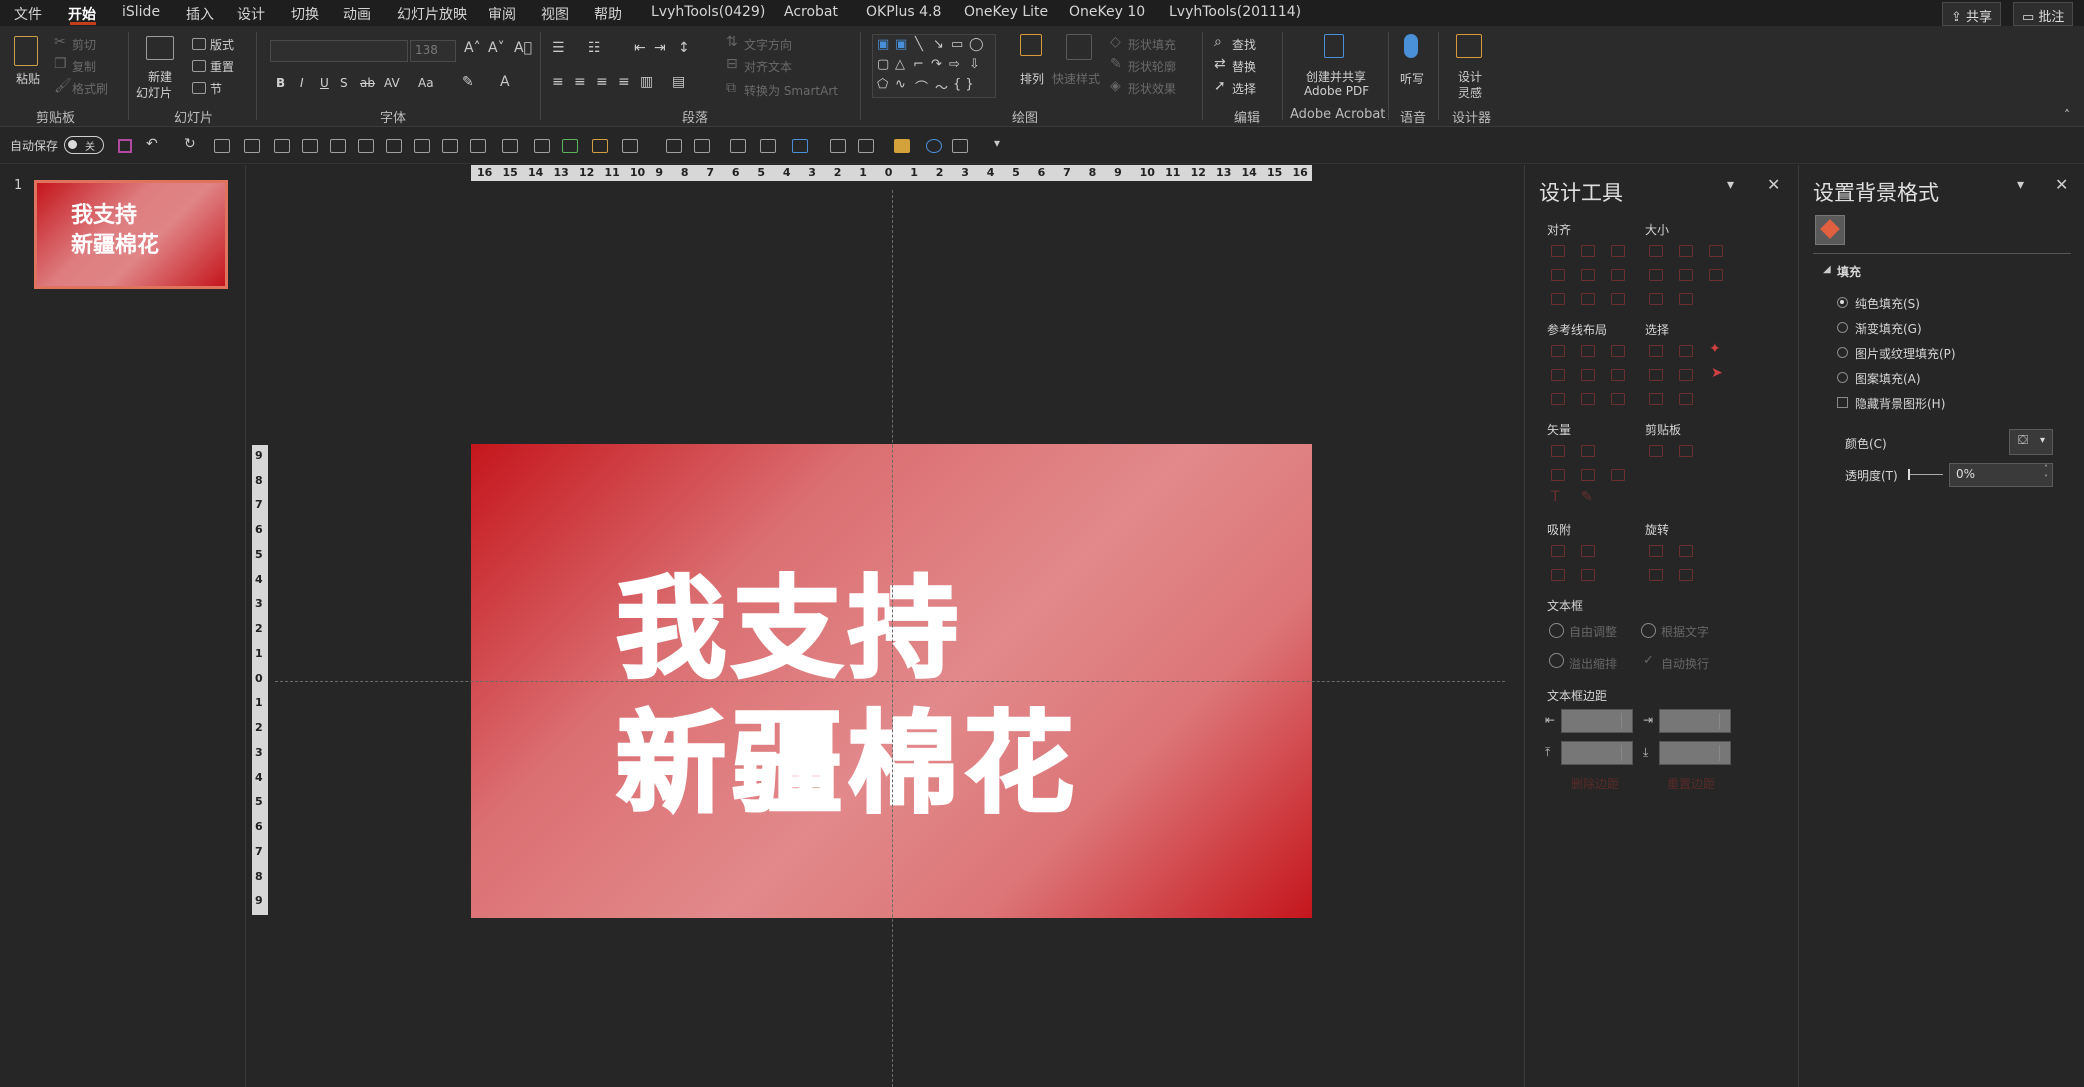  I want to click on find-button: 查找, so click(1244, 44).